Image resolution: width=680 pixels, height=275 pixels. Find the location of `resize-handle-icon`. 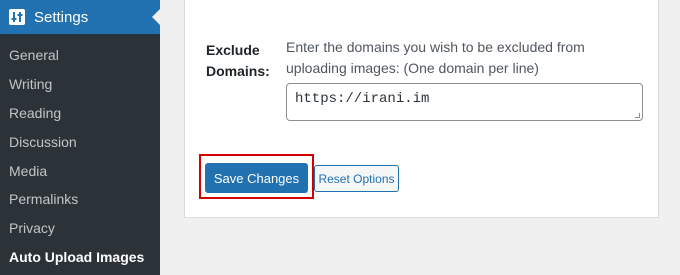

resize-handle-icon is located at coordinates (637, 115).